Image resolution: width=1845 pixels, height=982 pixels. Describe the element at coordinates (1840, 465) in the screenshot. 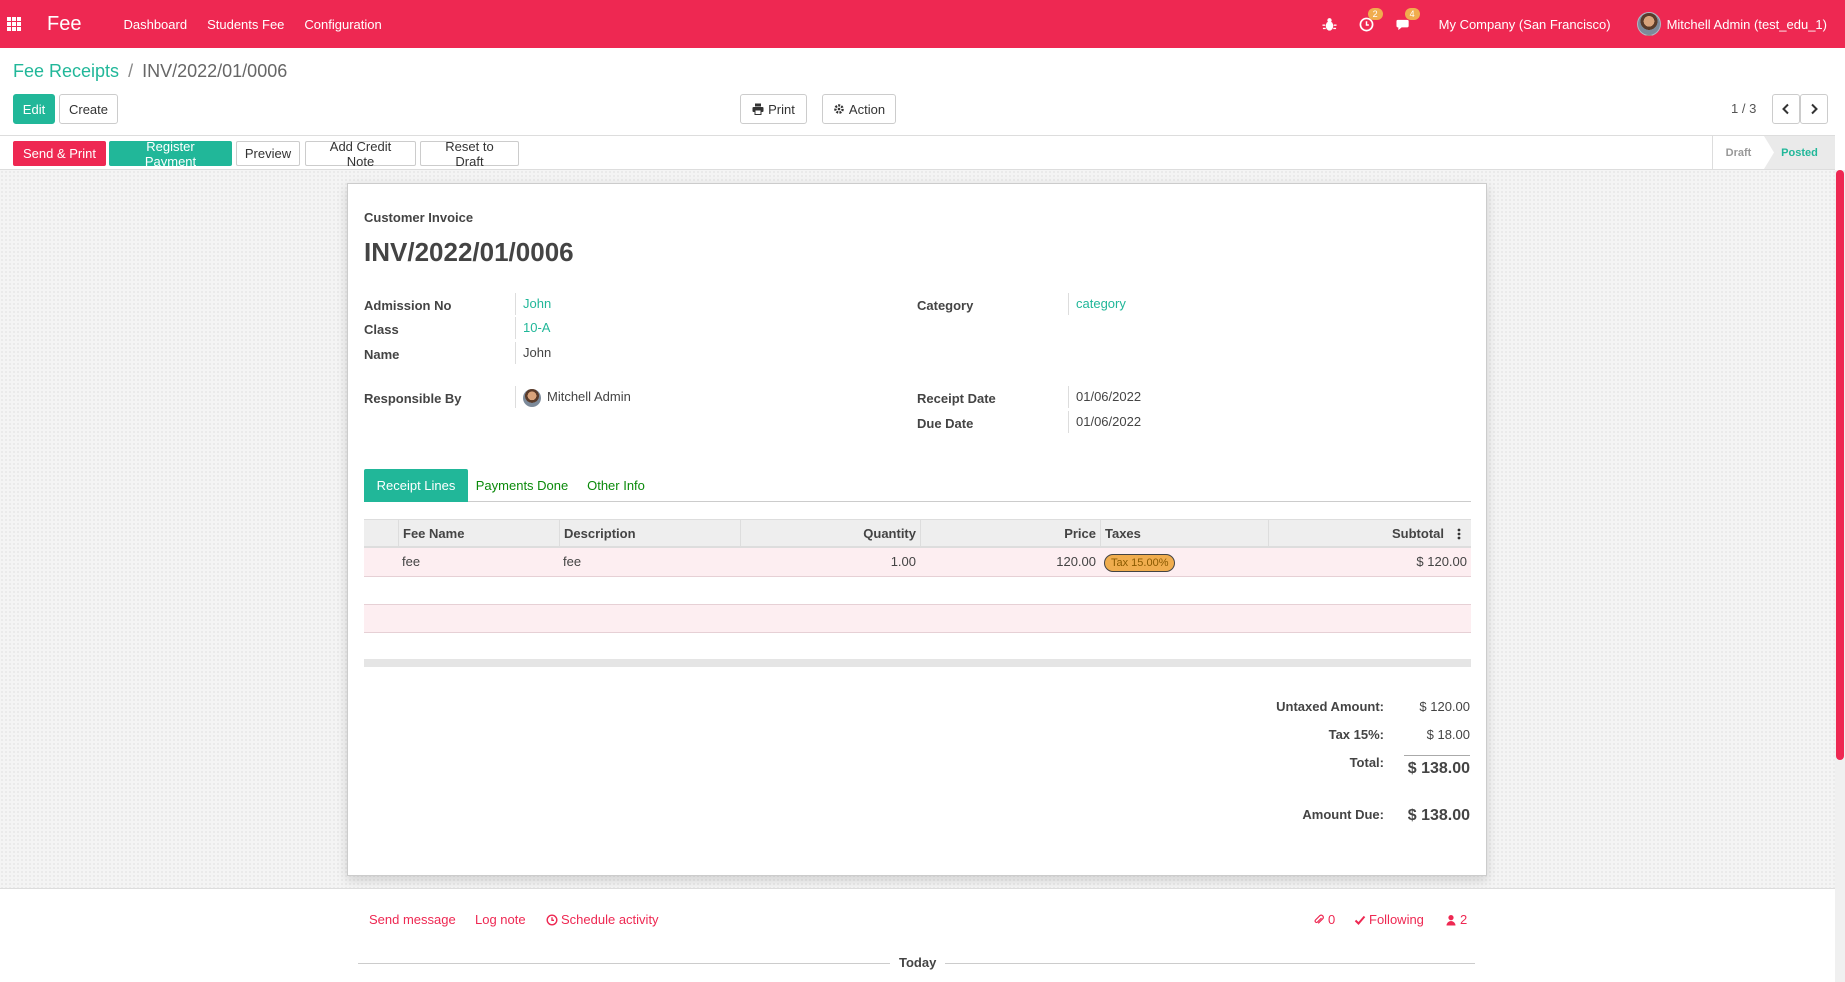

I see `page-scrollbar-thumb` at that location.